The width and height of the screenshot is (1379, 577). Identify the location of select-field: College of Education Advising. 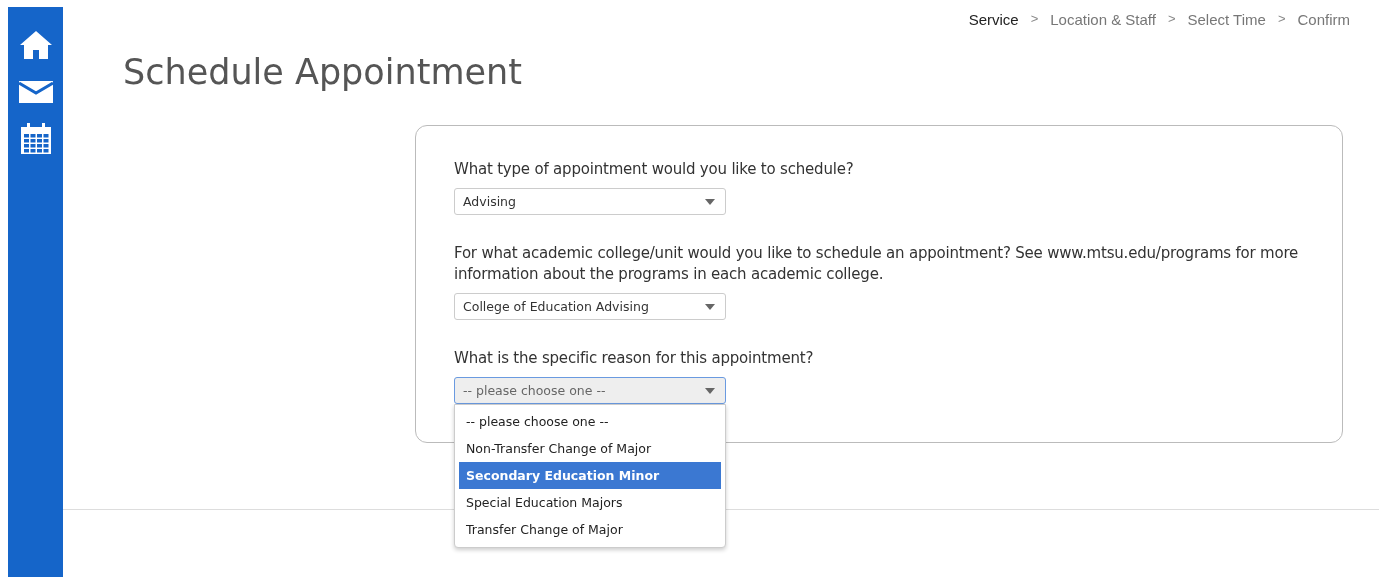
(590, 306).